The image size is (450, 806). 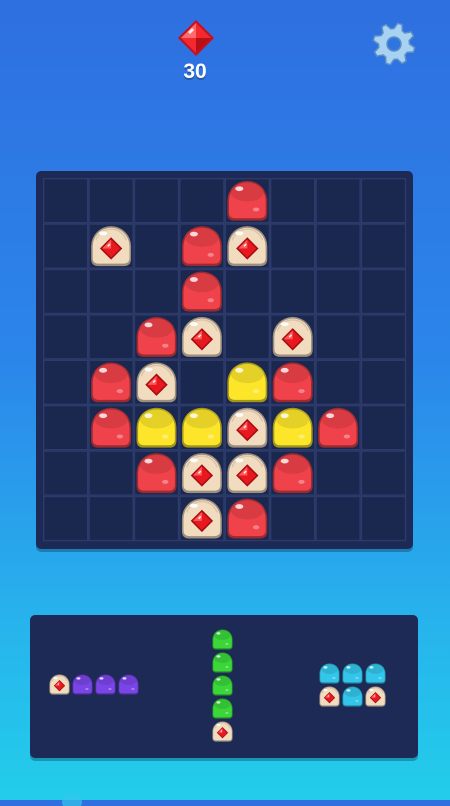 I want to click on piece-block-cyan, so click(x=352, y=685).